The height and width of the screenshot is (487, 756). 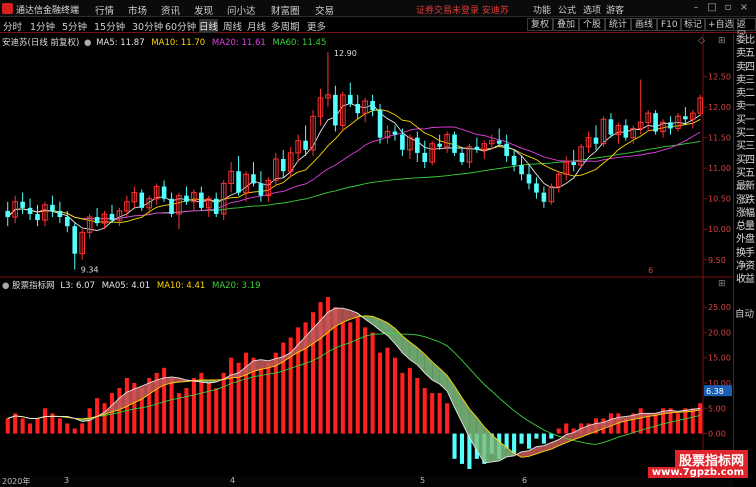 What do you see at coordinates (109, 26) in the screenshot?
I see `period-tab: 15分钟` at bounding box center [109, 26].